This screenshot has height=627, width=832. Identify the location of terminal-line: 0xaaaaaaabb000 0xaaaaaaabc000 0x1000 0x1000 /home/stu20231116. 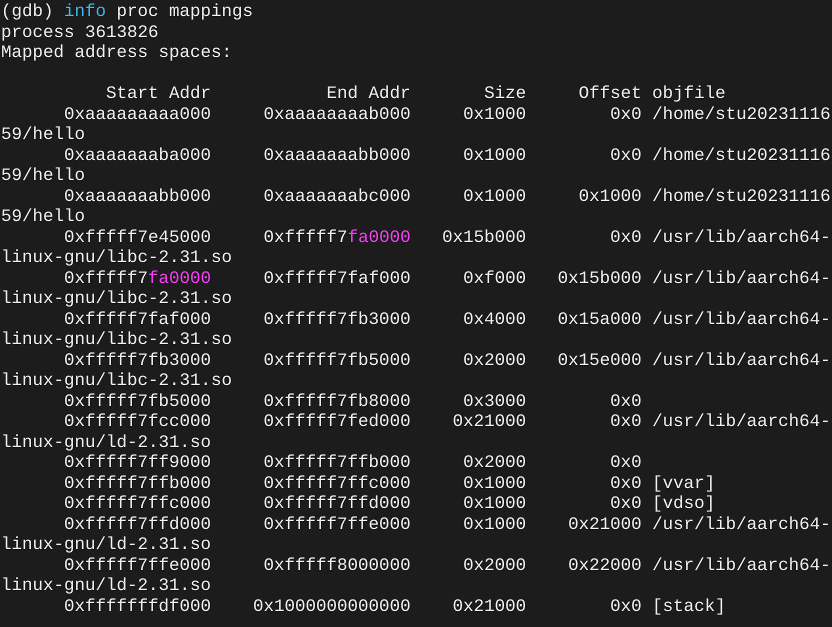
(447, 196).